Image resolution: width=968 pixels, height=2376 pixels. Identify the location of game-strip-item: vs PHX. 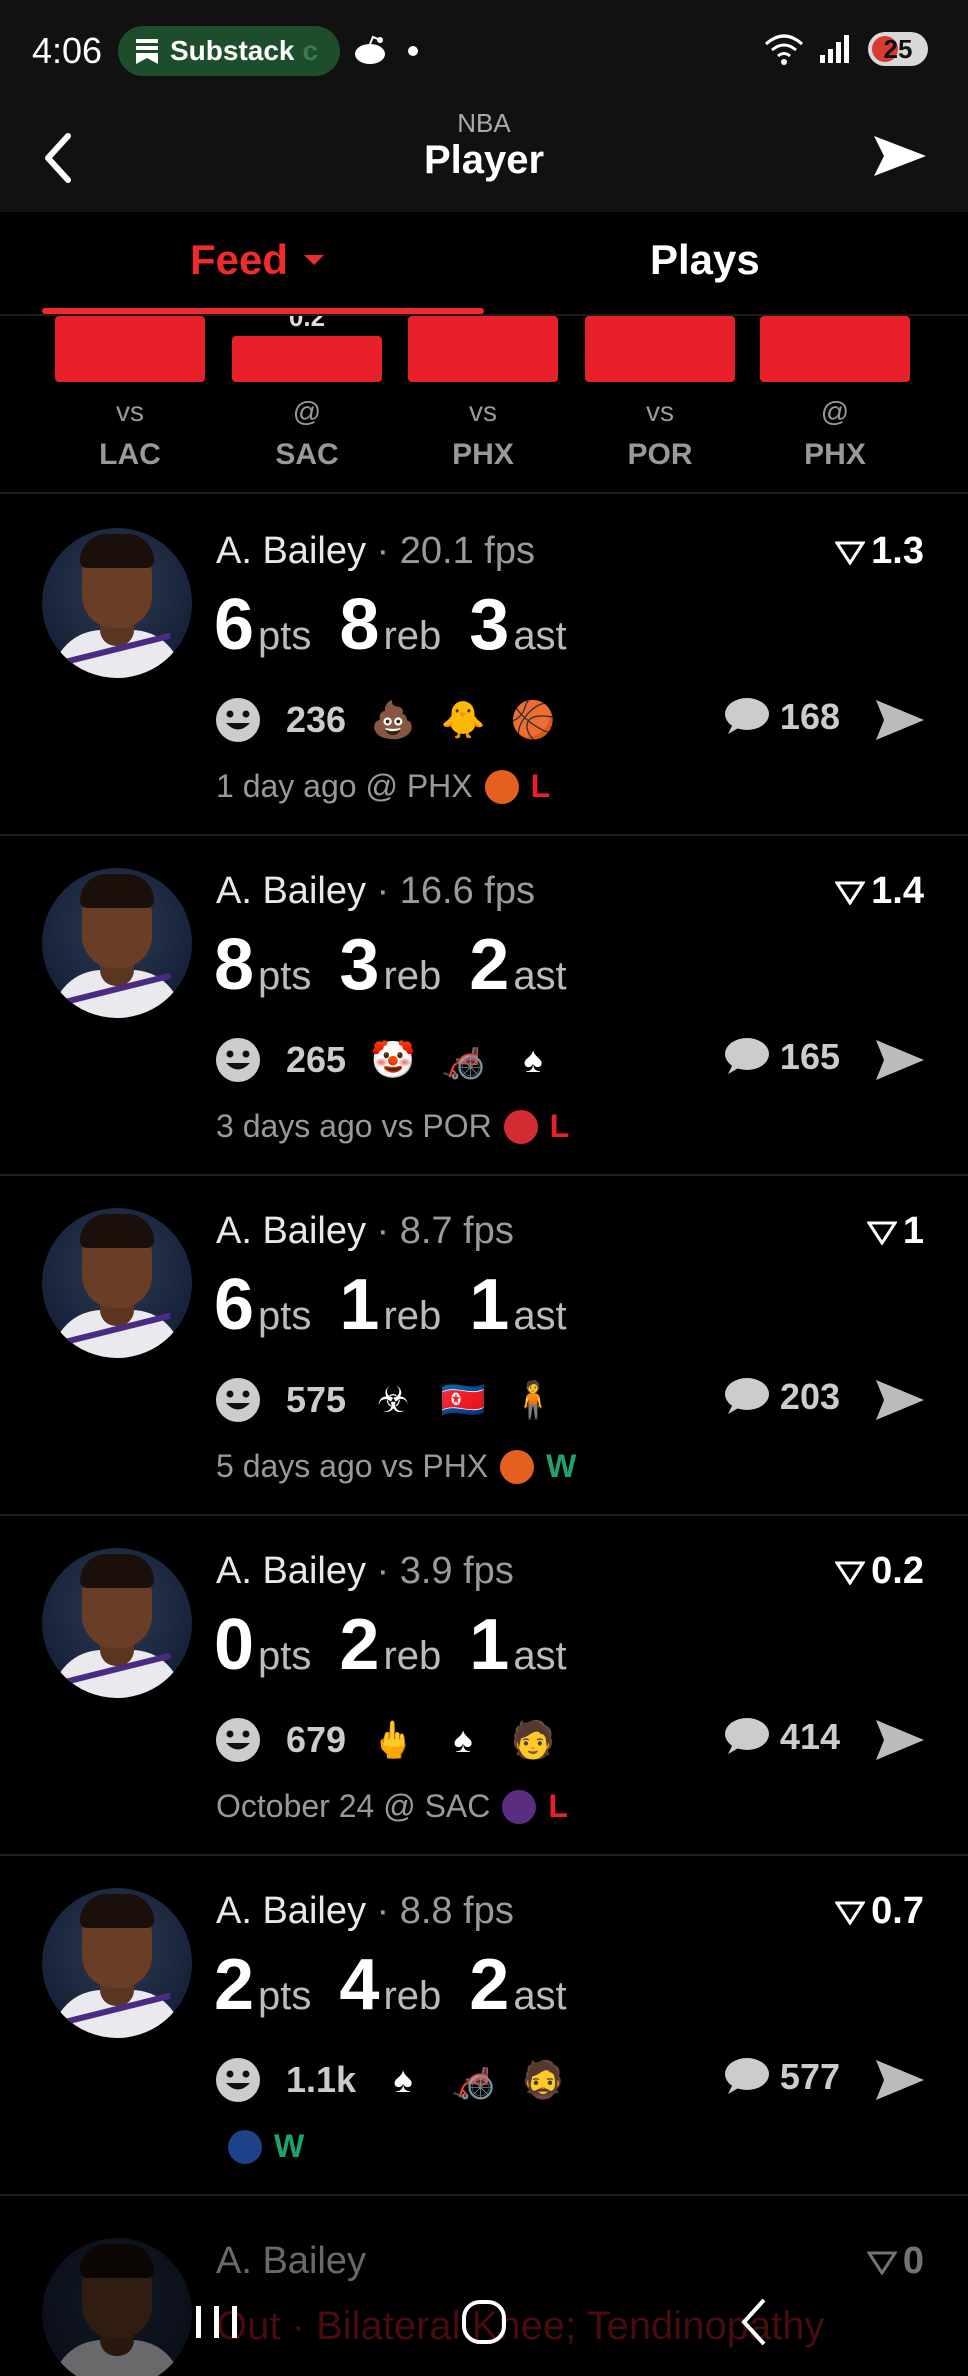
(483, 404).